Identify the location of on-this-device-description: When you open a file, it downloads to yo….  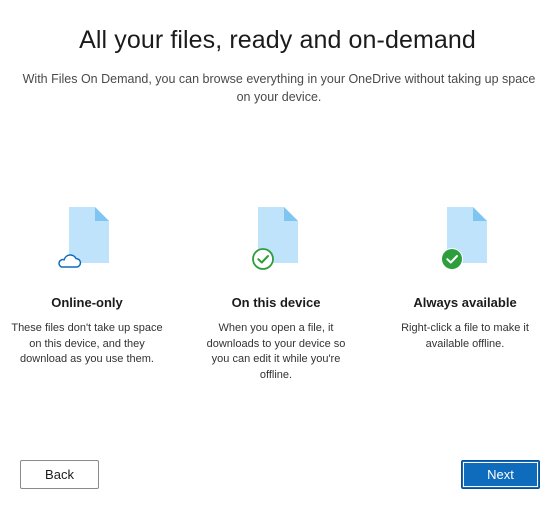
(276, 351).